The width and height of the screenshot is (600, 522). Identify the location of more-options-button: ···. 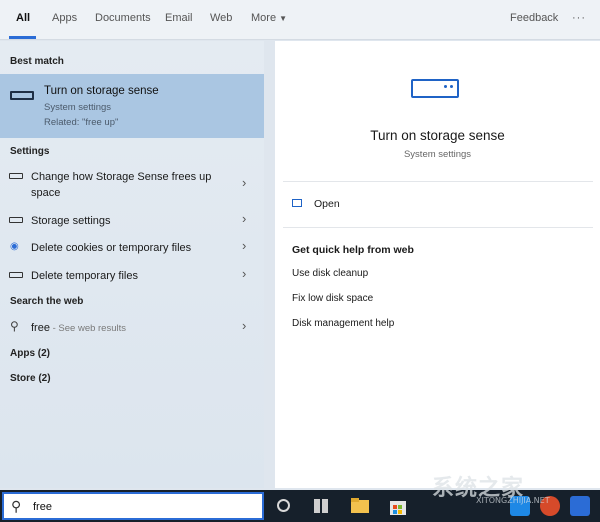
(579, 18).